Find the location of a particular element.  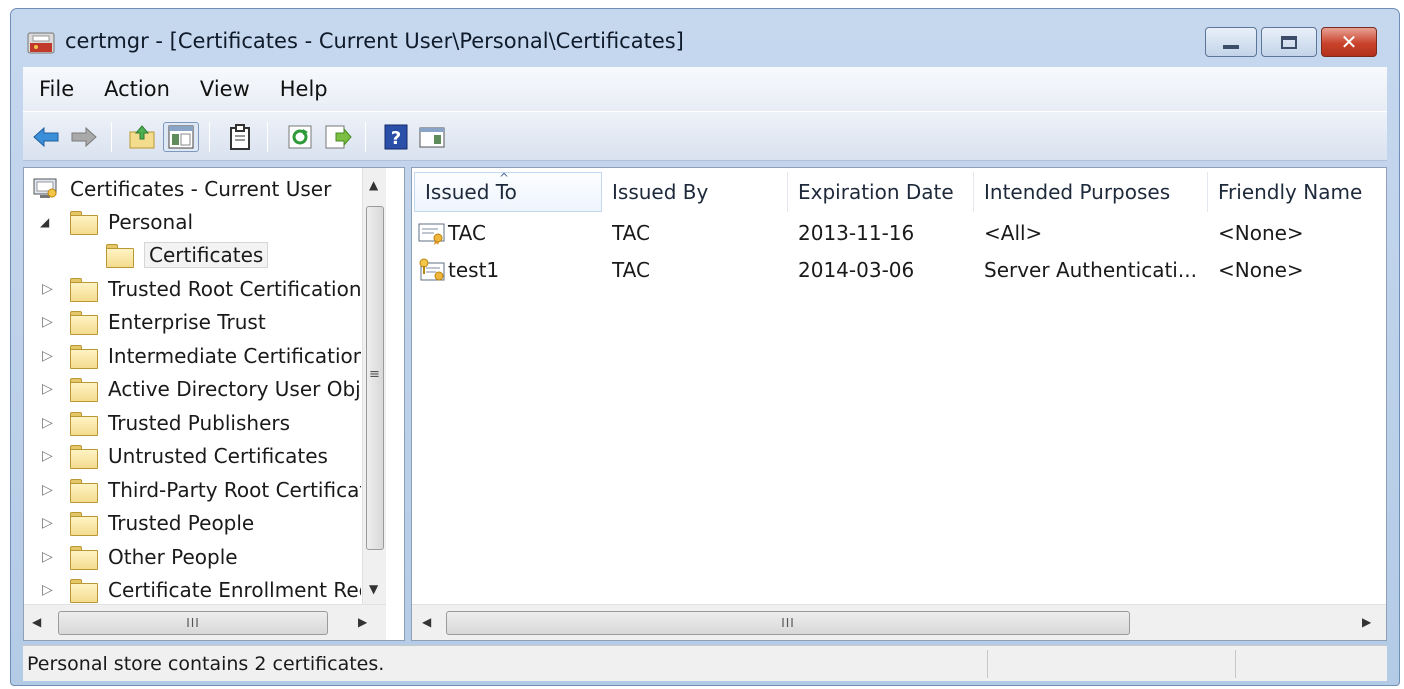

forward-button is located at coordinates (84, 137).